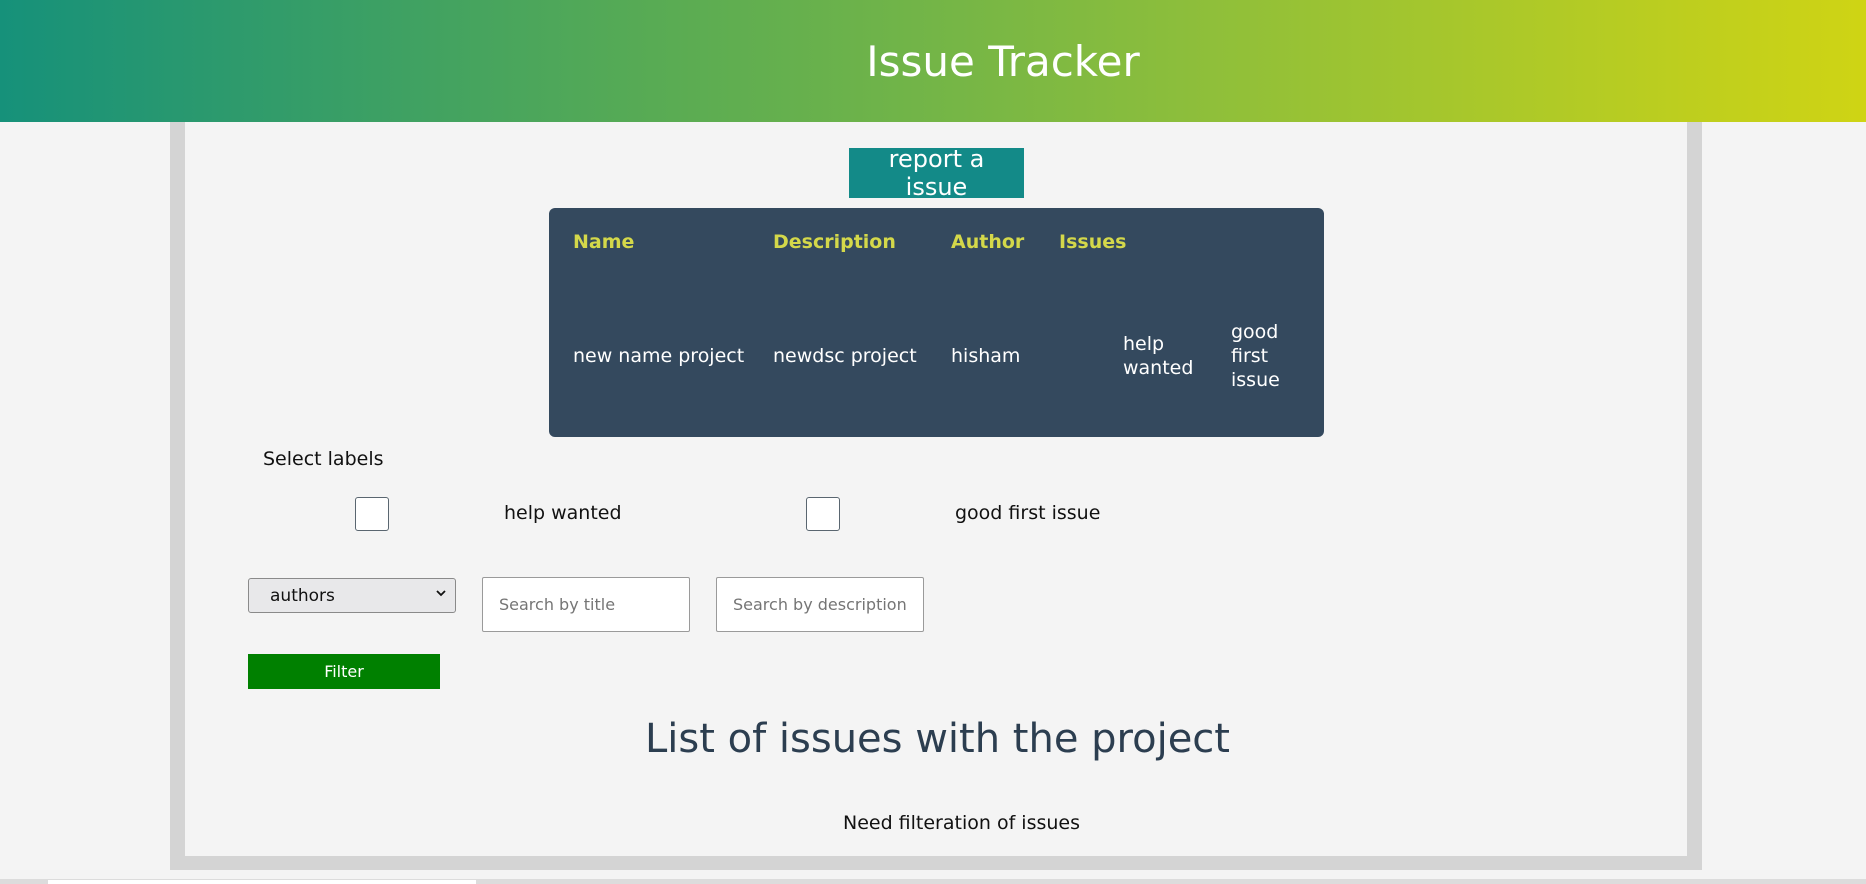  I want to click on project-author: hisham, so click(986, 356).